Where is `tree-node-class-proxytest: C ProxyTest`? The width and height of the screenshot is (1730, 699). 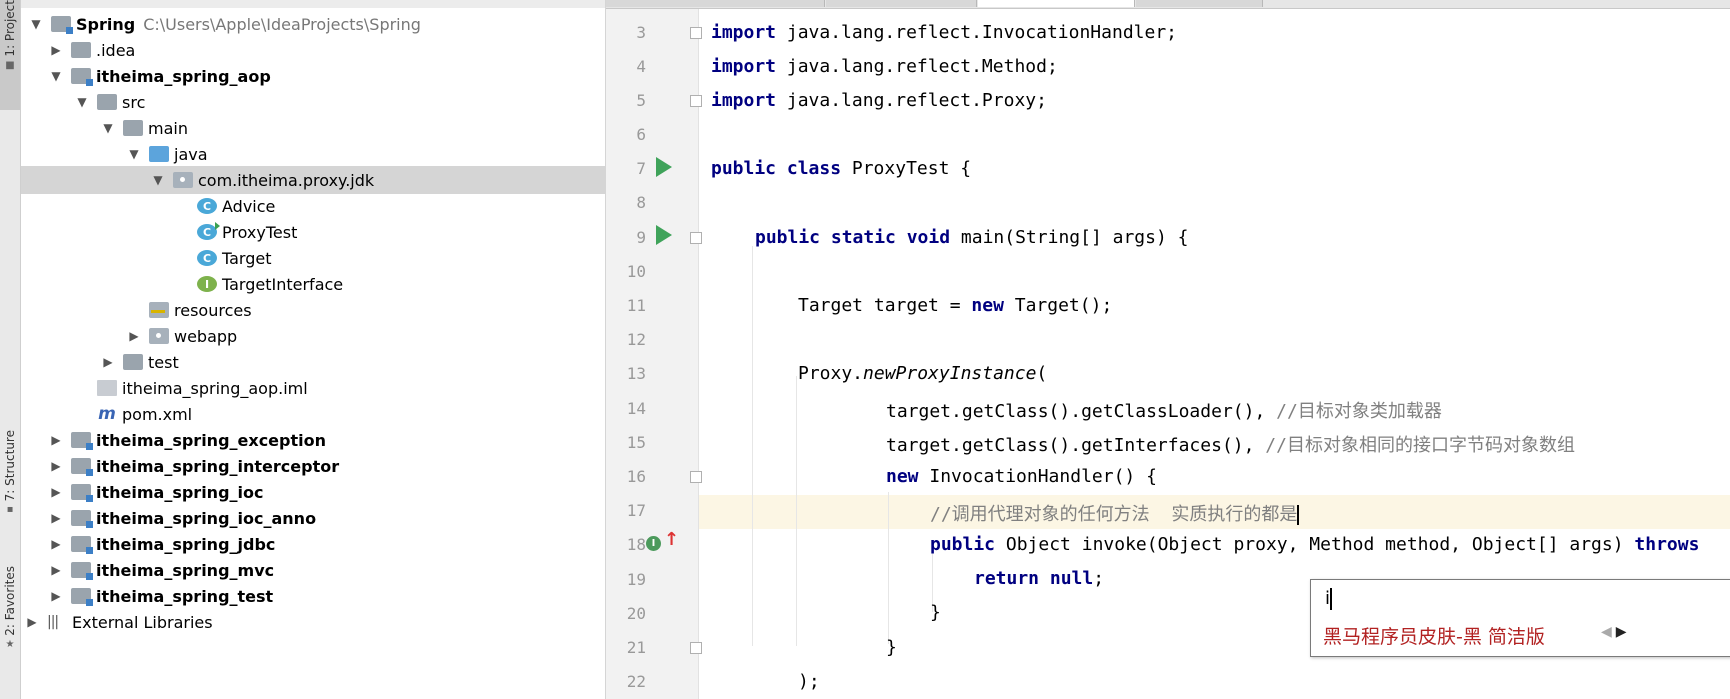 tree-node-class-proxytest: C ProxyTest is located at coordinates (313, 232).